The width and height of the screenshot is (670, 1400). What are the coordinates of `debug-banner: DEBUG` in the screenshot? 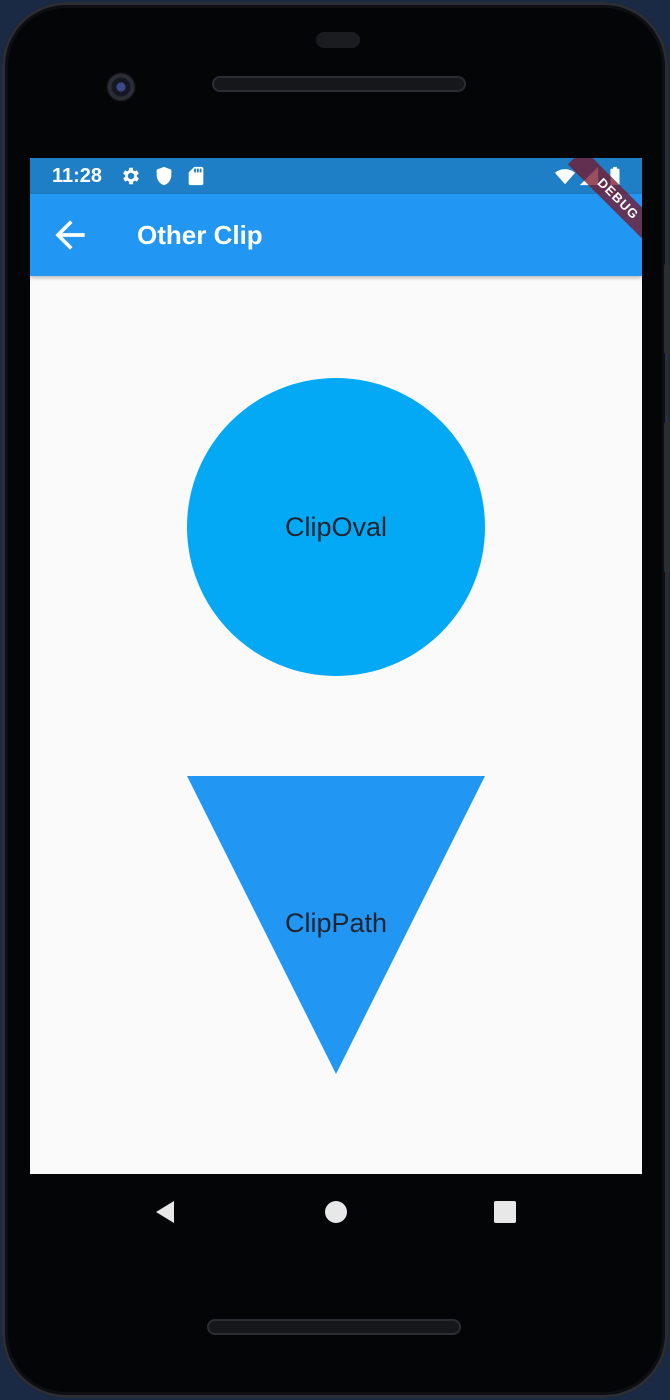 It's located at (592, 208).